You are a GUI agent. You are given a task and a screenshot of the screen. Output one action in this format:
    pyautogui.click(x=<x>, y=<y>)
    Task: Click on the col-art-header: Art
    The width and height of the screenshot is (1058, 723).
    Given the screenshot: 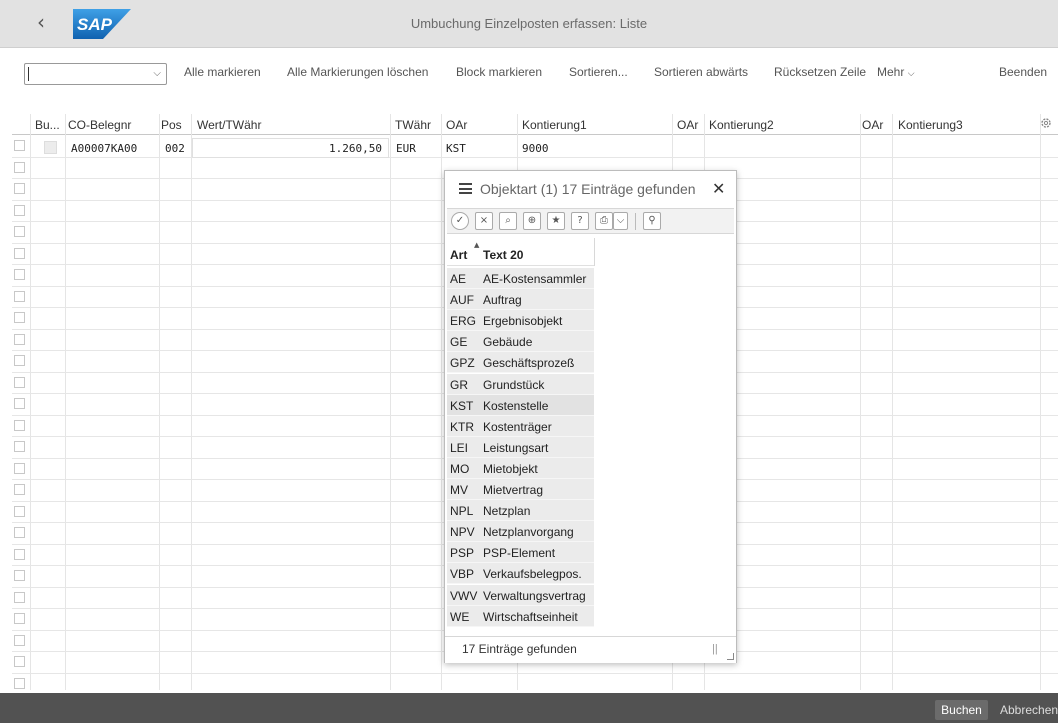 What is the action you would take?
    pyautogui.click(x=458, y=255)
    